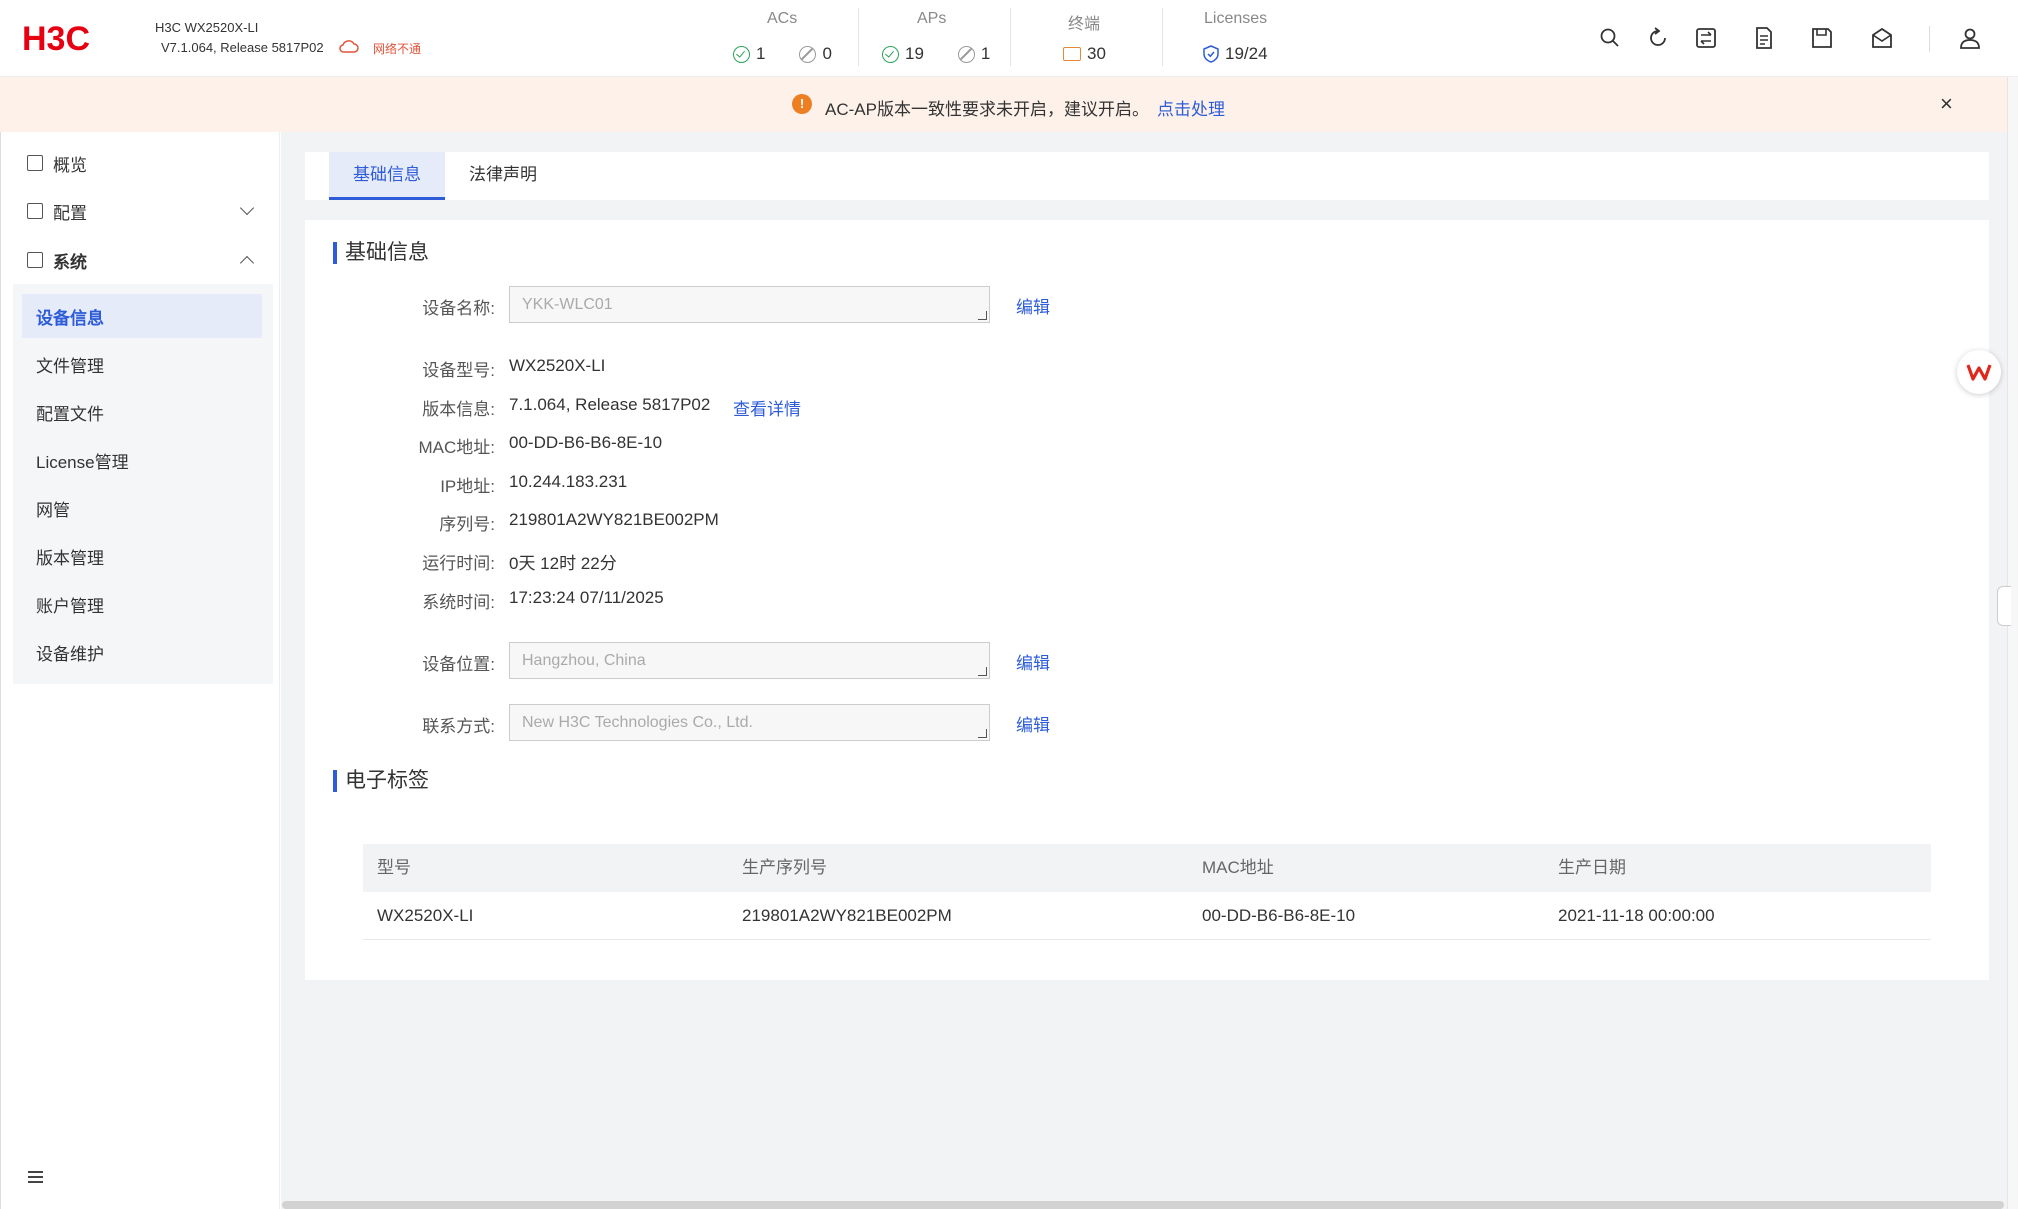 Image resolution: width=2018 pixels, height=1209 pixels. What do you see at coordinates (242, 47) in the screenshot?
I see `device-version: V7.1.064, Release 5817P02` at bounding box center [242, 47].